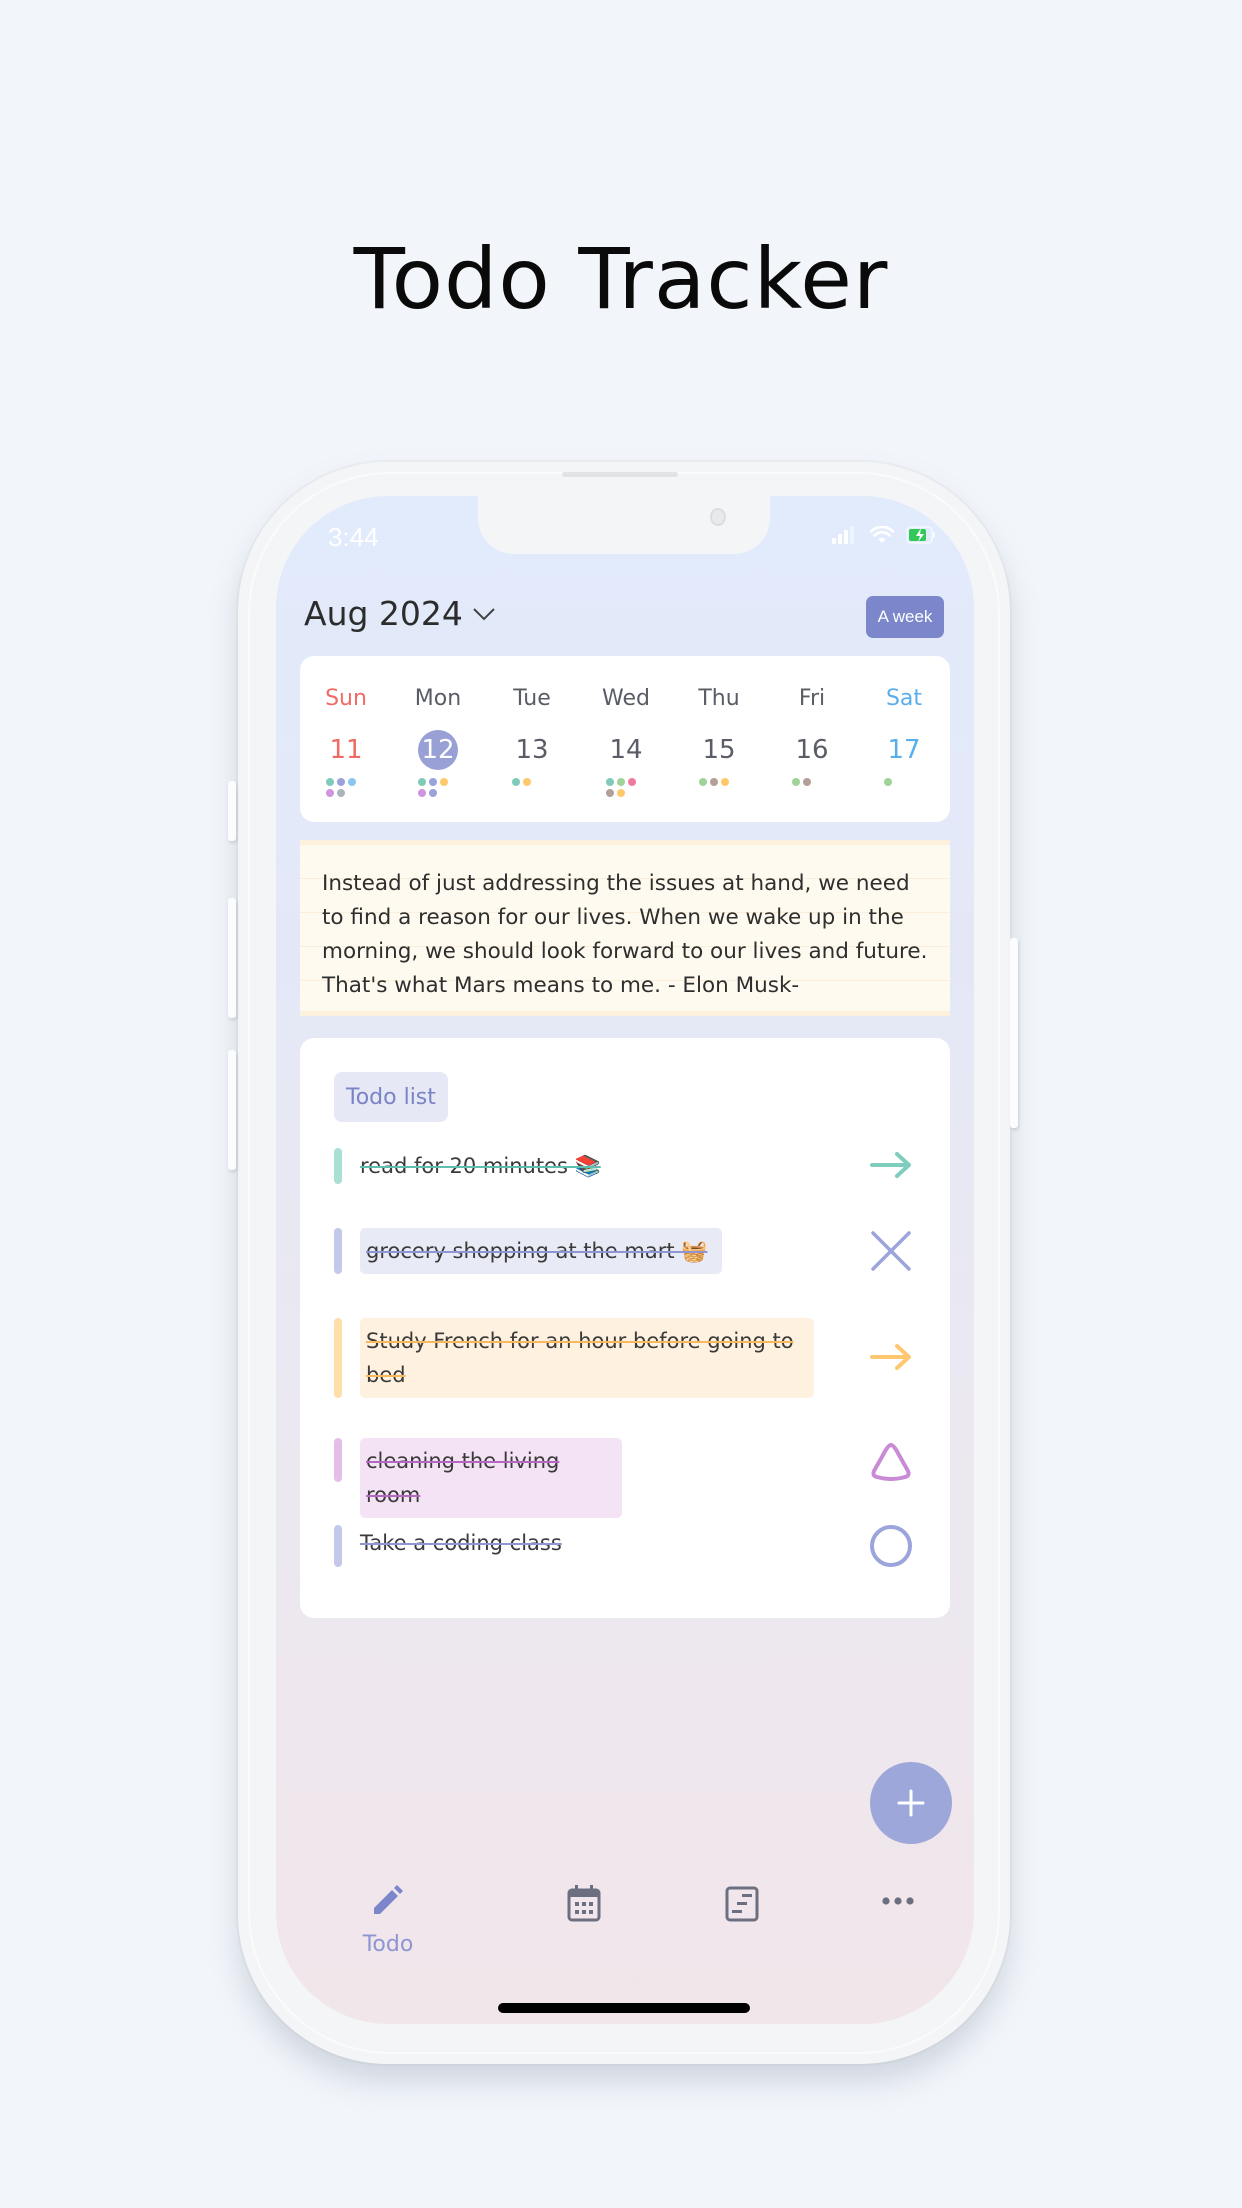 This screenshot has height=2208, width=1242. I want to click on triangle-status-button, so click(891, 1461).